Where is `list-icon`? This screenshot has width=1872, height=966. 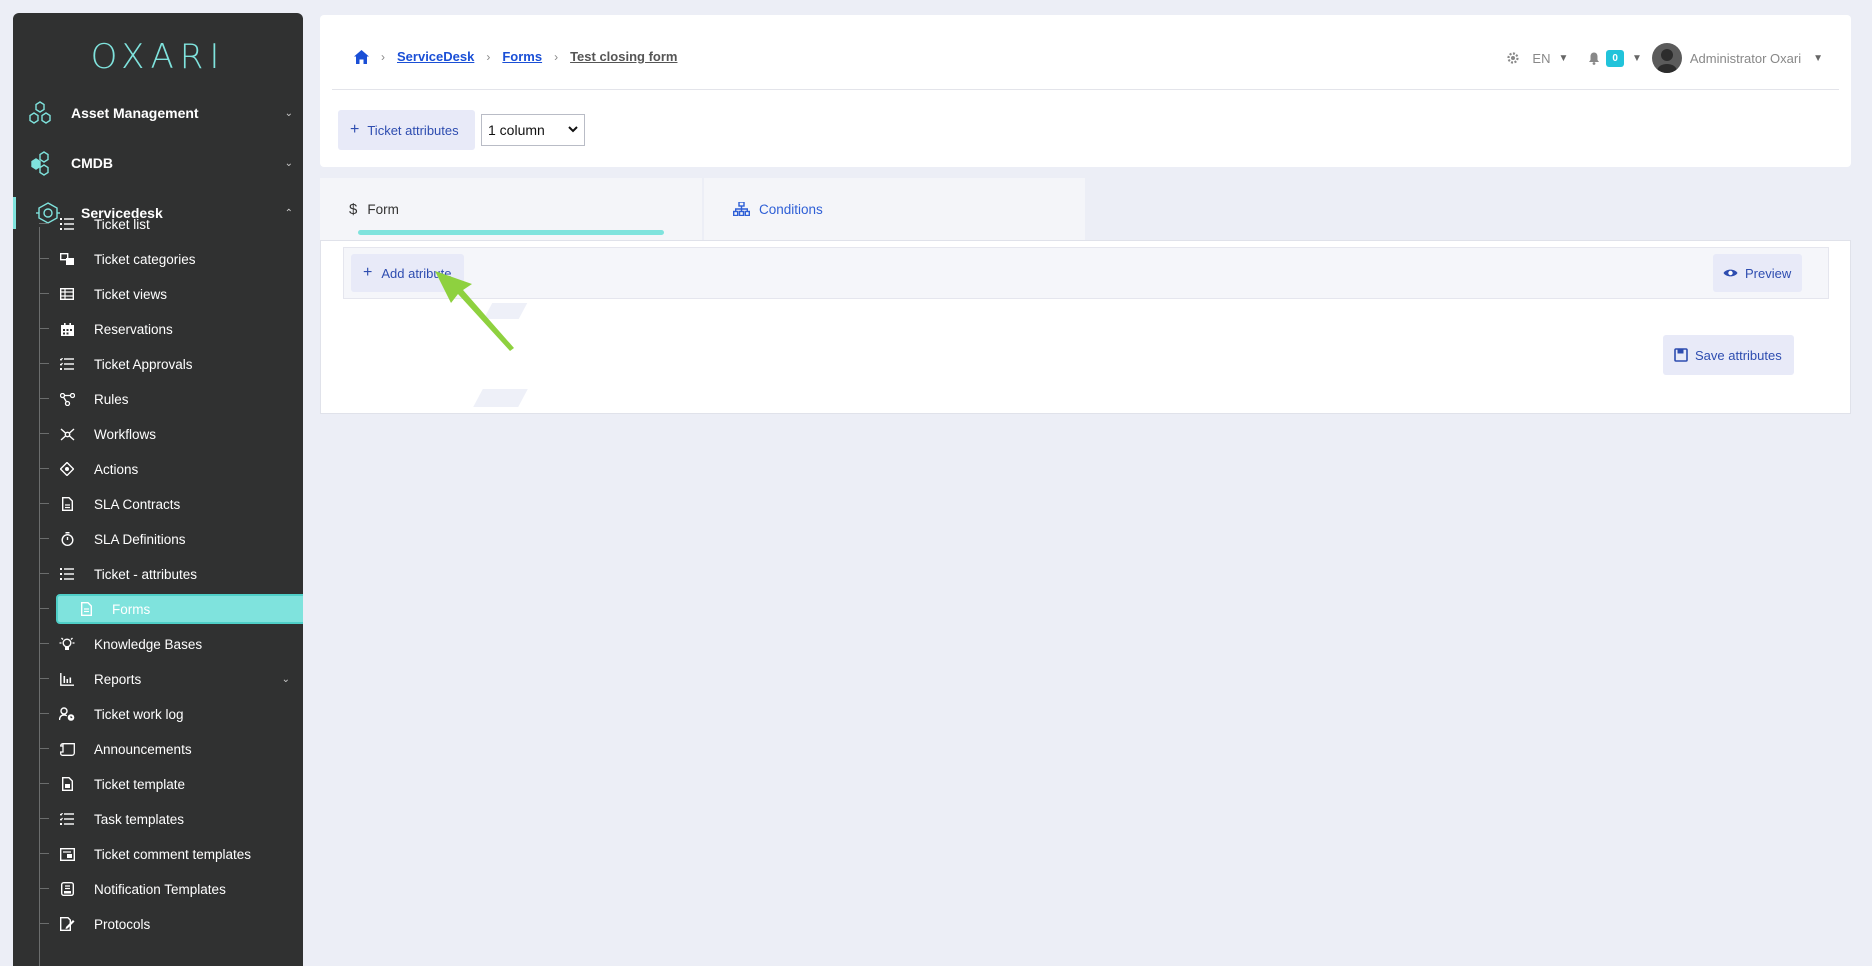 list-icon is located at coordinates (67, 224).